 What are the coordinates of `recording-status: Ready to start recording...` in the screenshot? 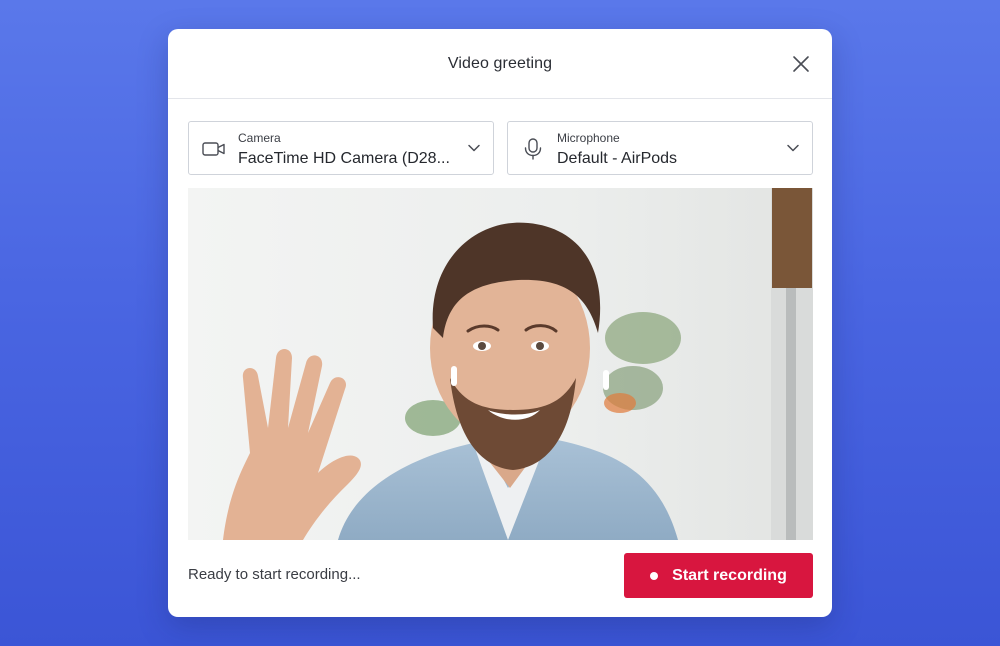 It's located at (274, 574).